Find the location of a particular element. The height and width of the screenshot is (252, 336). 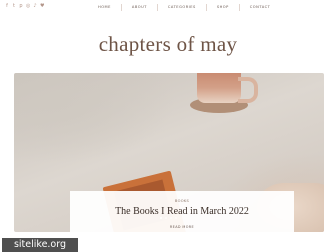

nav-item-shop: SHOP is located at coordinates (223, 7).